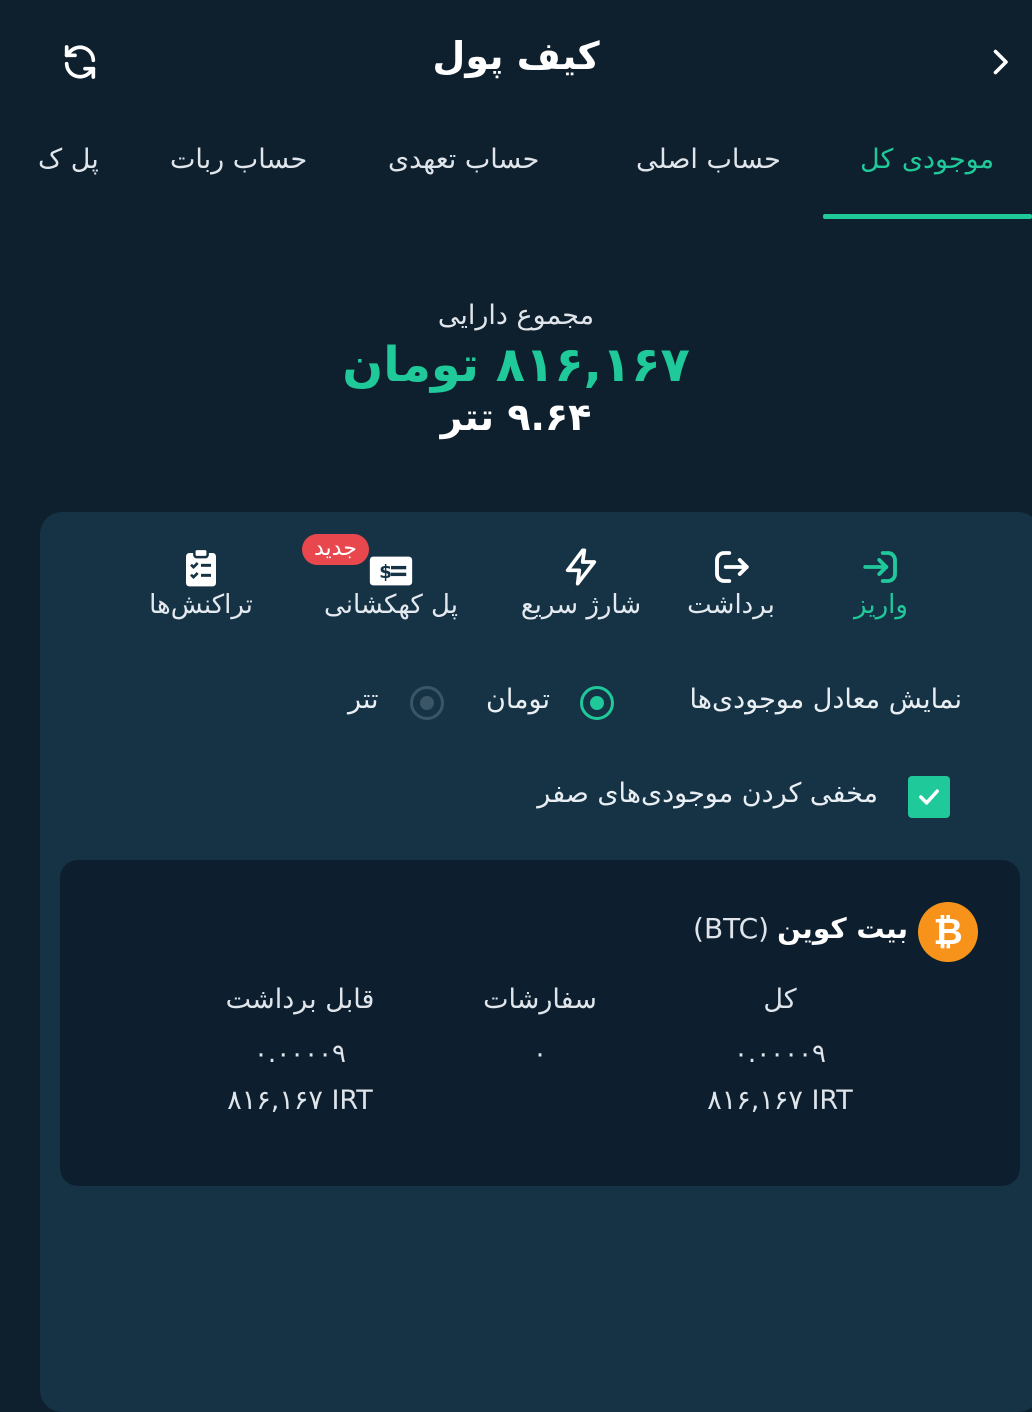  Describe the element at coordinates (825, 699) in the screenshot. I see `display-equivalent-label: نمایش معادل موجودی‌ها` at that location.